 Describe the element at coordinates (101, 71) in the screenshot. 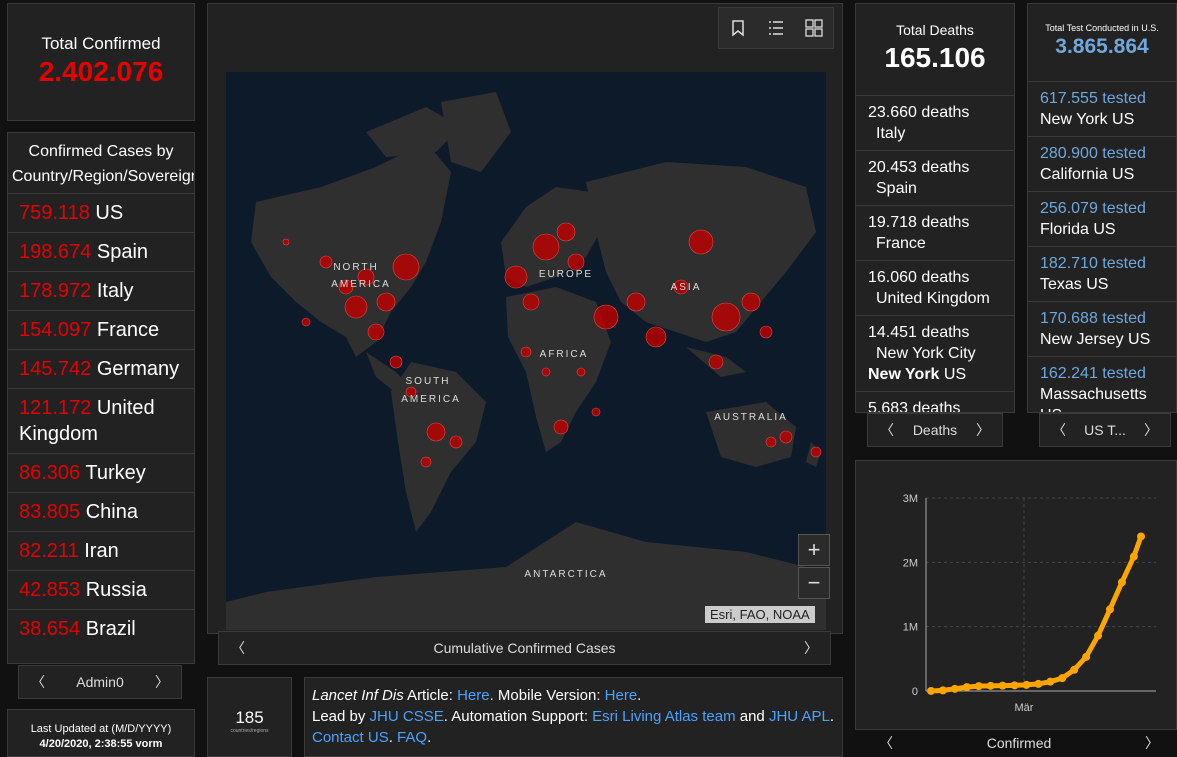

I see `total-confirmed-value: 2.402.076` at that location.